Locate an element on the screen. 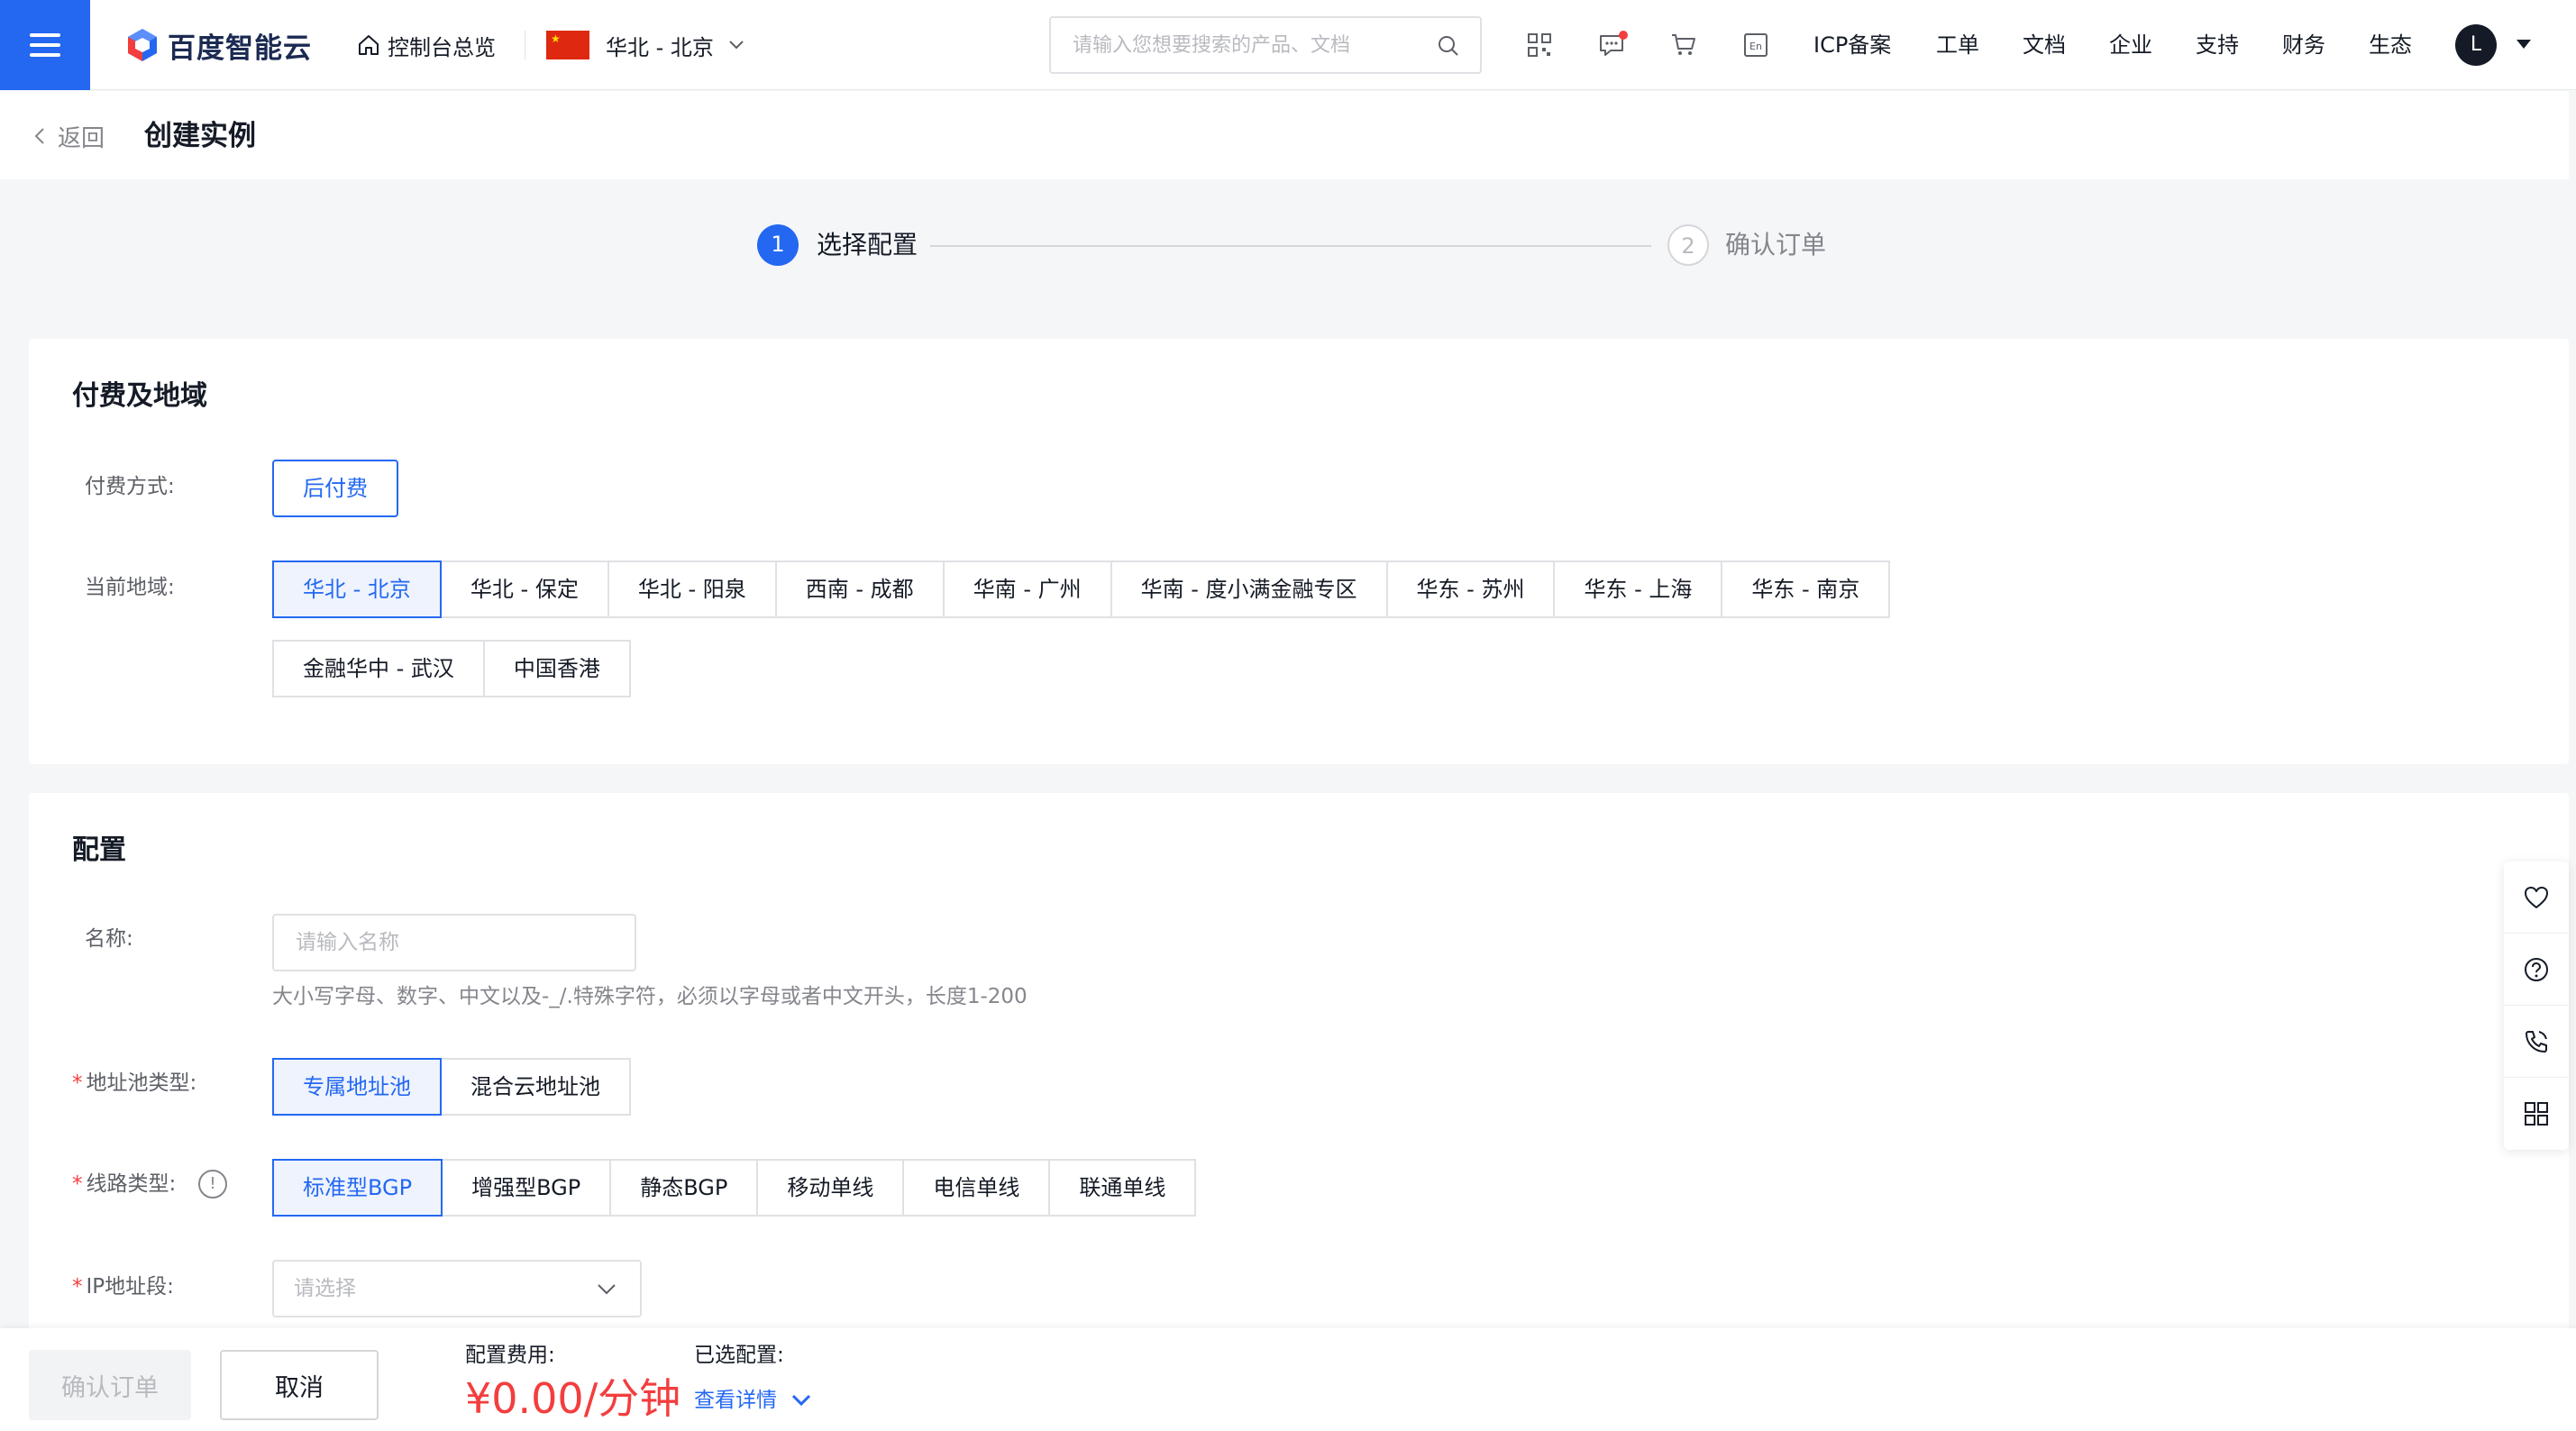 The image size is (2576, 1431). line-type-label: * 线路类型: is located at coordinates (124, 1184).